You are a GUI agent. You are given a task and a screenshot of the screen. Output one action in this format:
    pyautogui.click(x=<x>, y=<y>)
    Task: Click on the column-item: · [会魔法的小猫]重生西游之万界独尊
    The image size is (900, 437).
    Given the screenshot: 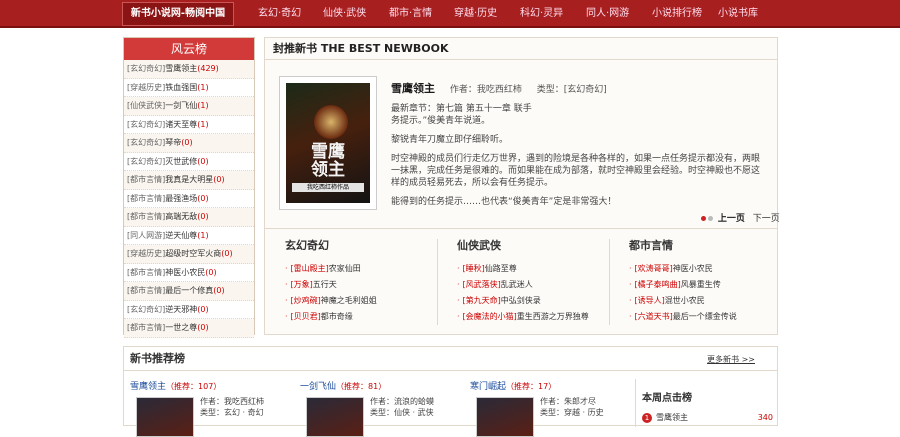 What is the action you would take?
    pyautogui.click(x=529, y=317)
    